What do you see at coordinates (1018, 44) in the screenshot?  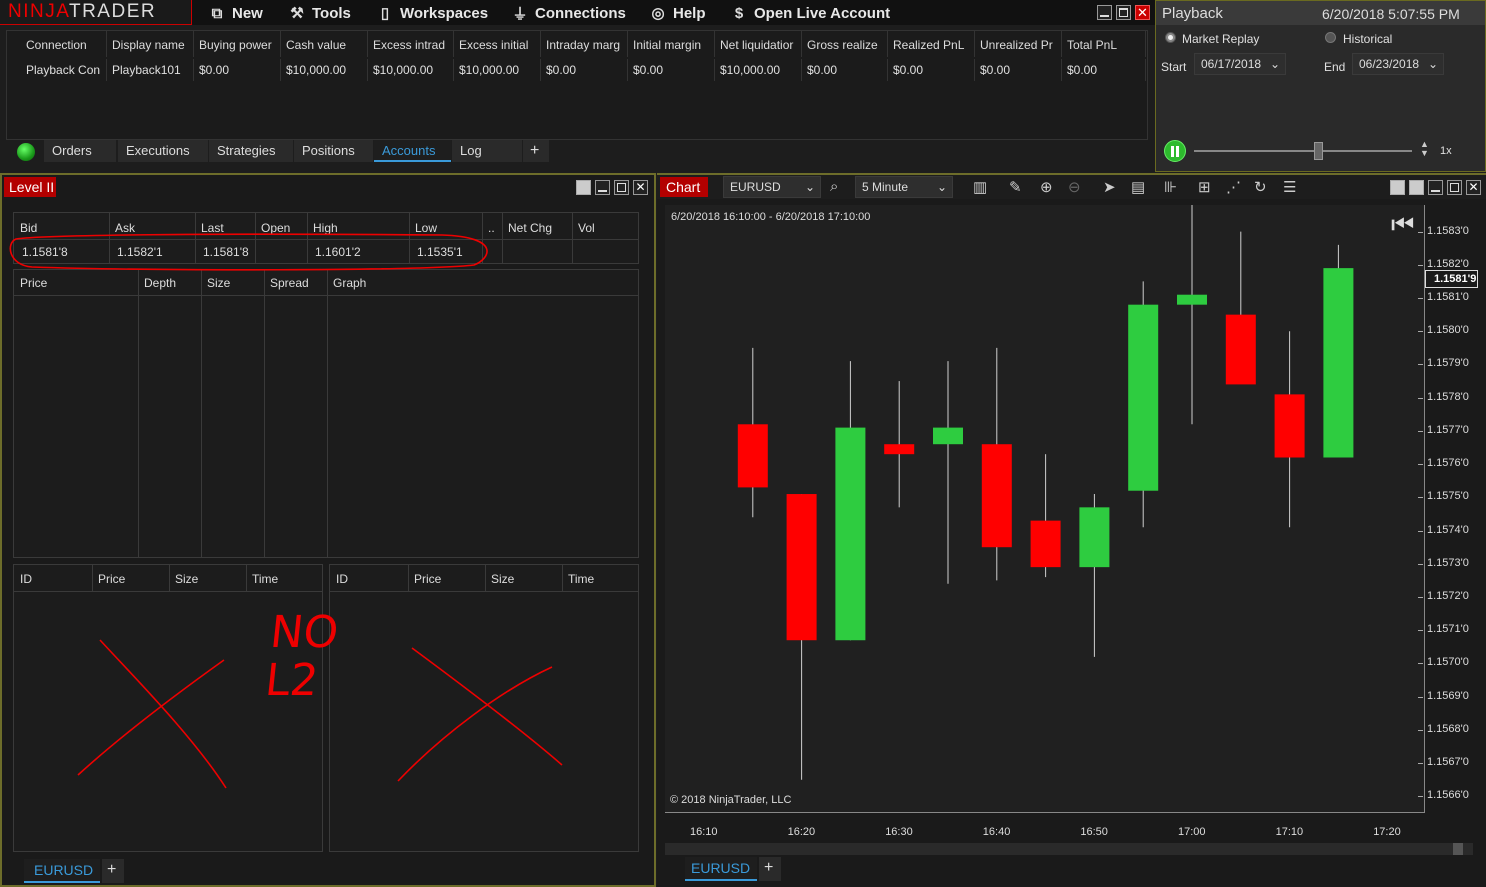 I see `column-header: Unrealized Pr` at bounding box center [1018, 44].